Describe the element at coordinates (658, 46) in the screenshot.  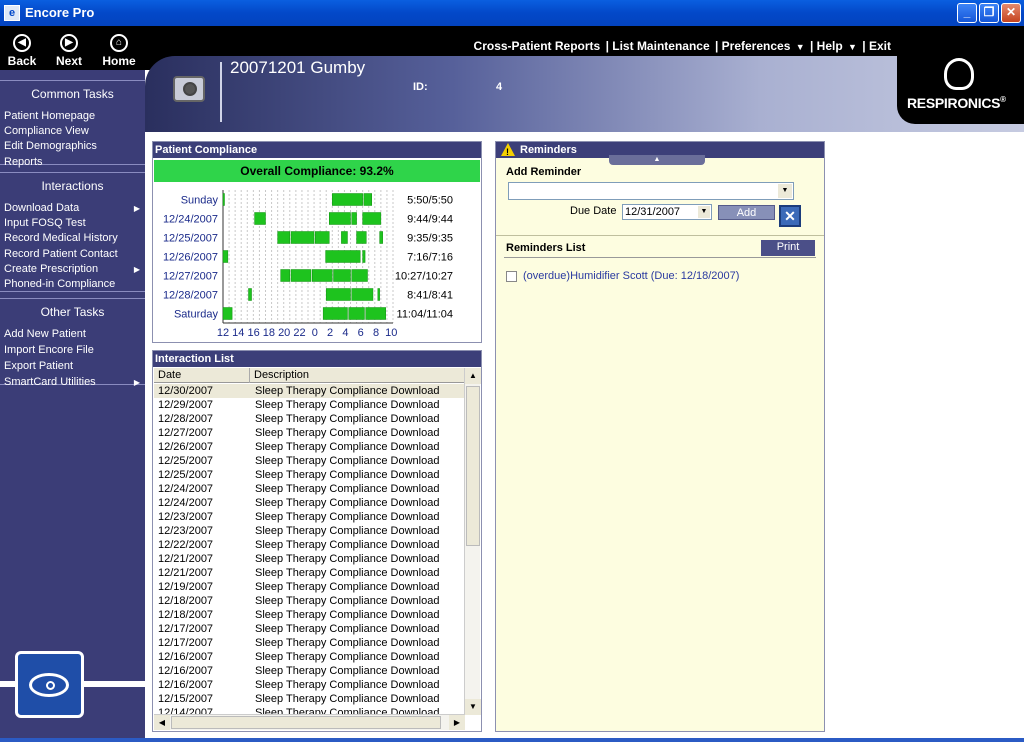
I see `menu-list-maintenance: | List Maintenance` at that location.